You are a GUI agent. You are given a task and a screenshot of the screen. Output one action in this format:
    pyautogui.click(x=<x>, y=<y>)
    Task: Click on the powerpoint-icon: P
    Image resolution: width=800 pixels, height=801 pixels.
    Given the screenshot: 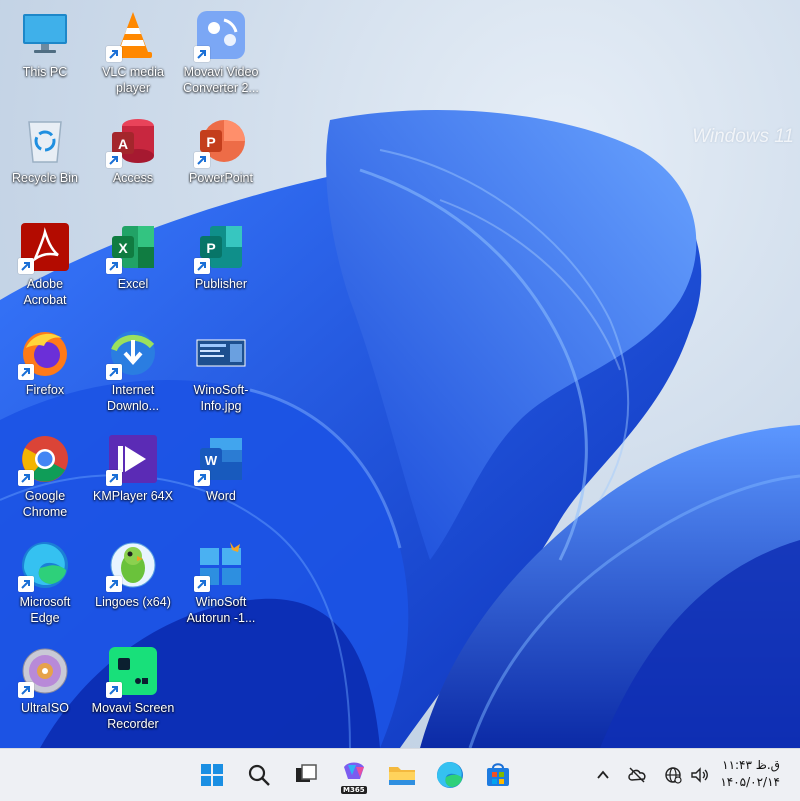 What is the action you would take?
    pyautogui.click(x=220, y=142)
    